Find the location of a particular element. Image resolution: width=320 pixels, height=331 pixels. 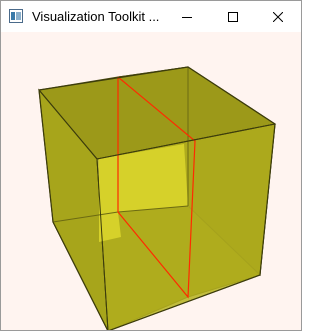

maximize-button is located at coordinates (233, 16).